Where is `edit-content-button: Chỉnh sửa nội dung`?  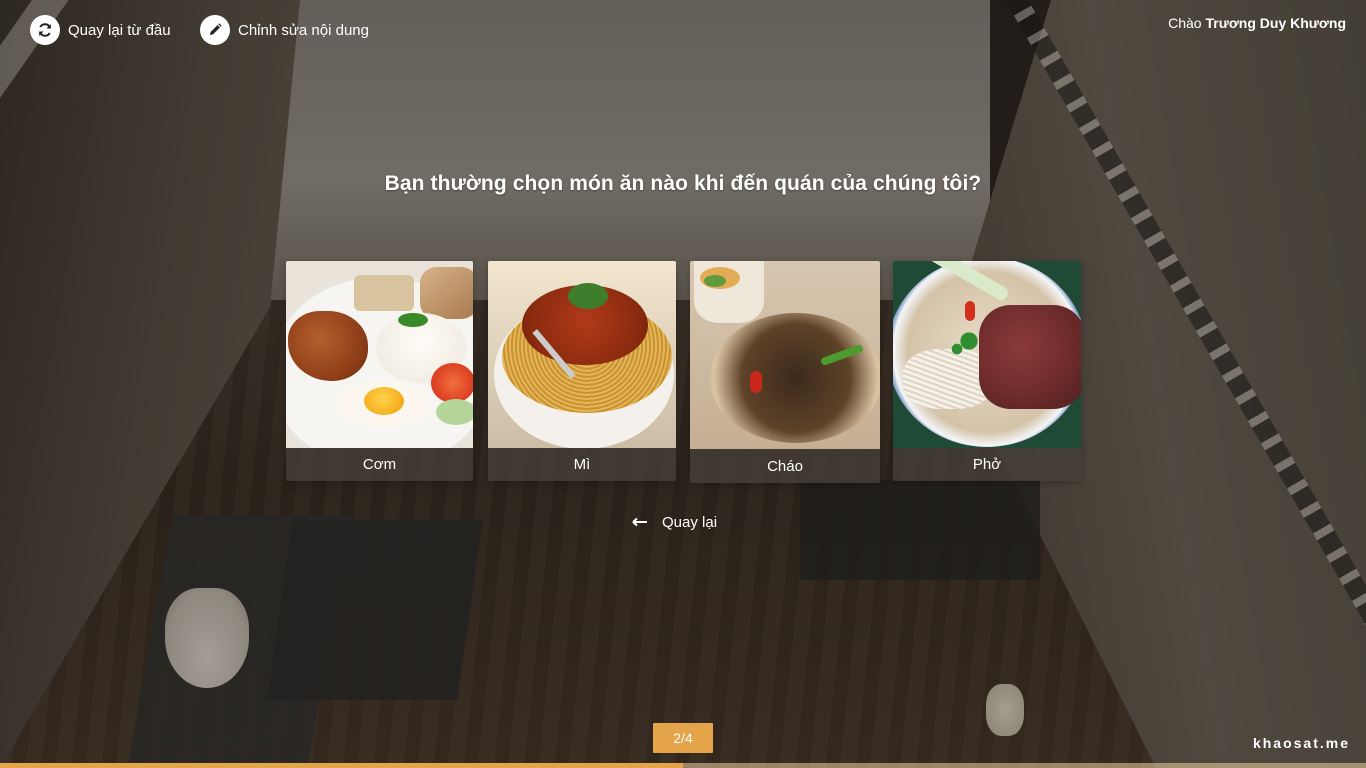 edit-content-button: Chỉnh sửa nội dung is located at coordinates (284, 30).